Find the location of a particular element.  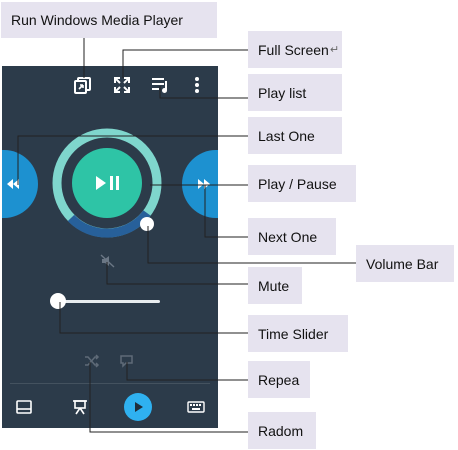

presentation-icon is located at coordinates (80, 407).